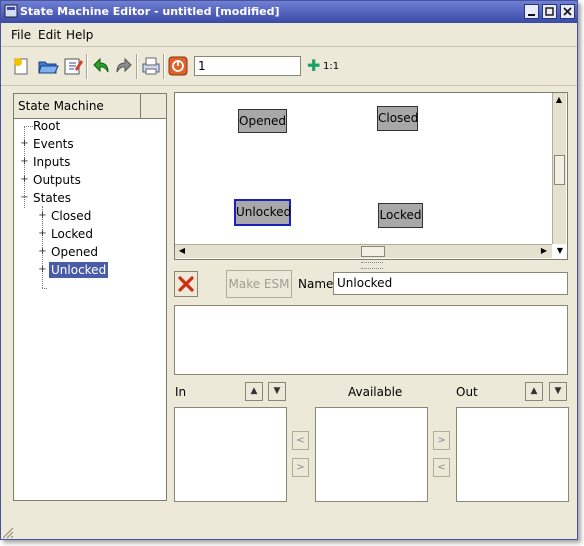 The image size is (584, 546). Describe the element at coordinates (230, 454) in the screenshot. I see `in-list` at that location.